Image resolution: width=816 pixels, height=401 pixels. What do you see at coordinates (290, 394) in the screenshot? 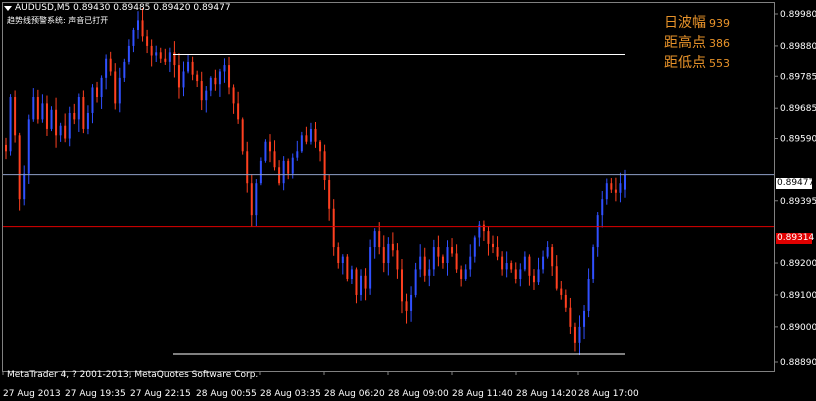
I see `x-tick-label: 28 Aug 03:35` at bounding box center [290, 394].